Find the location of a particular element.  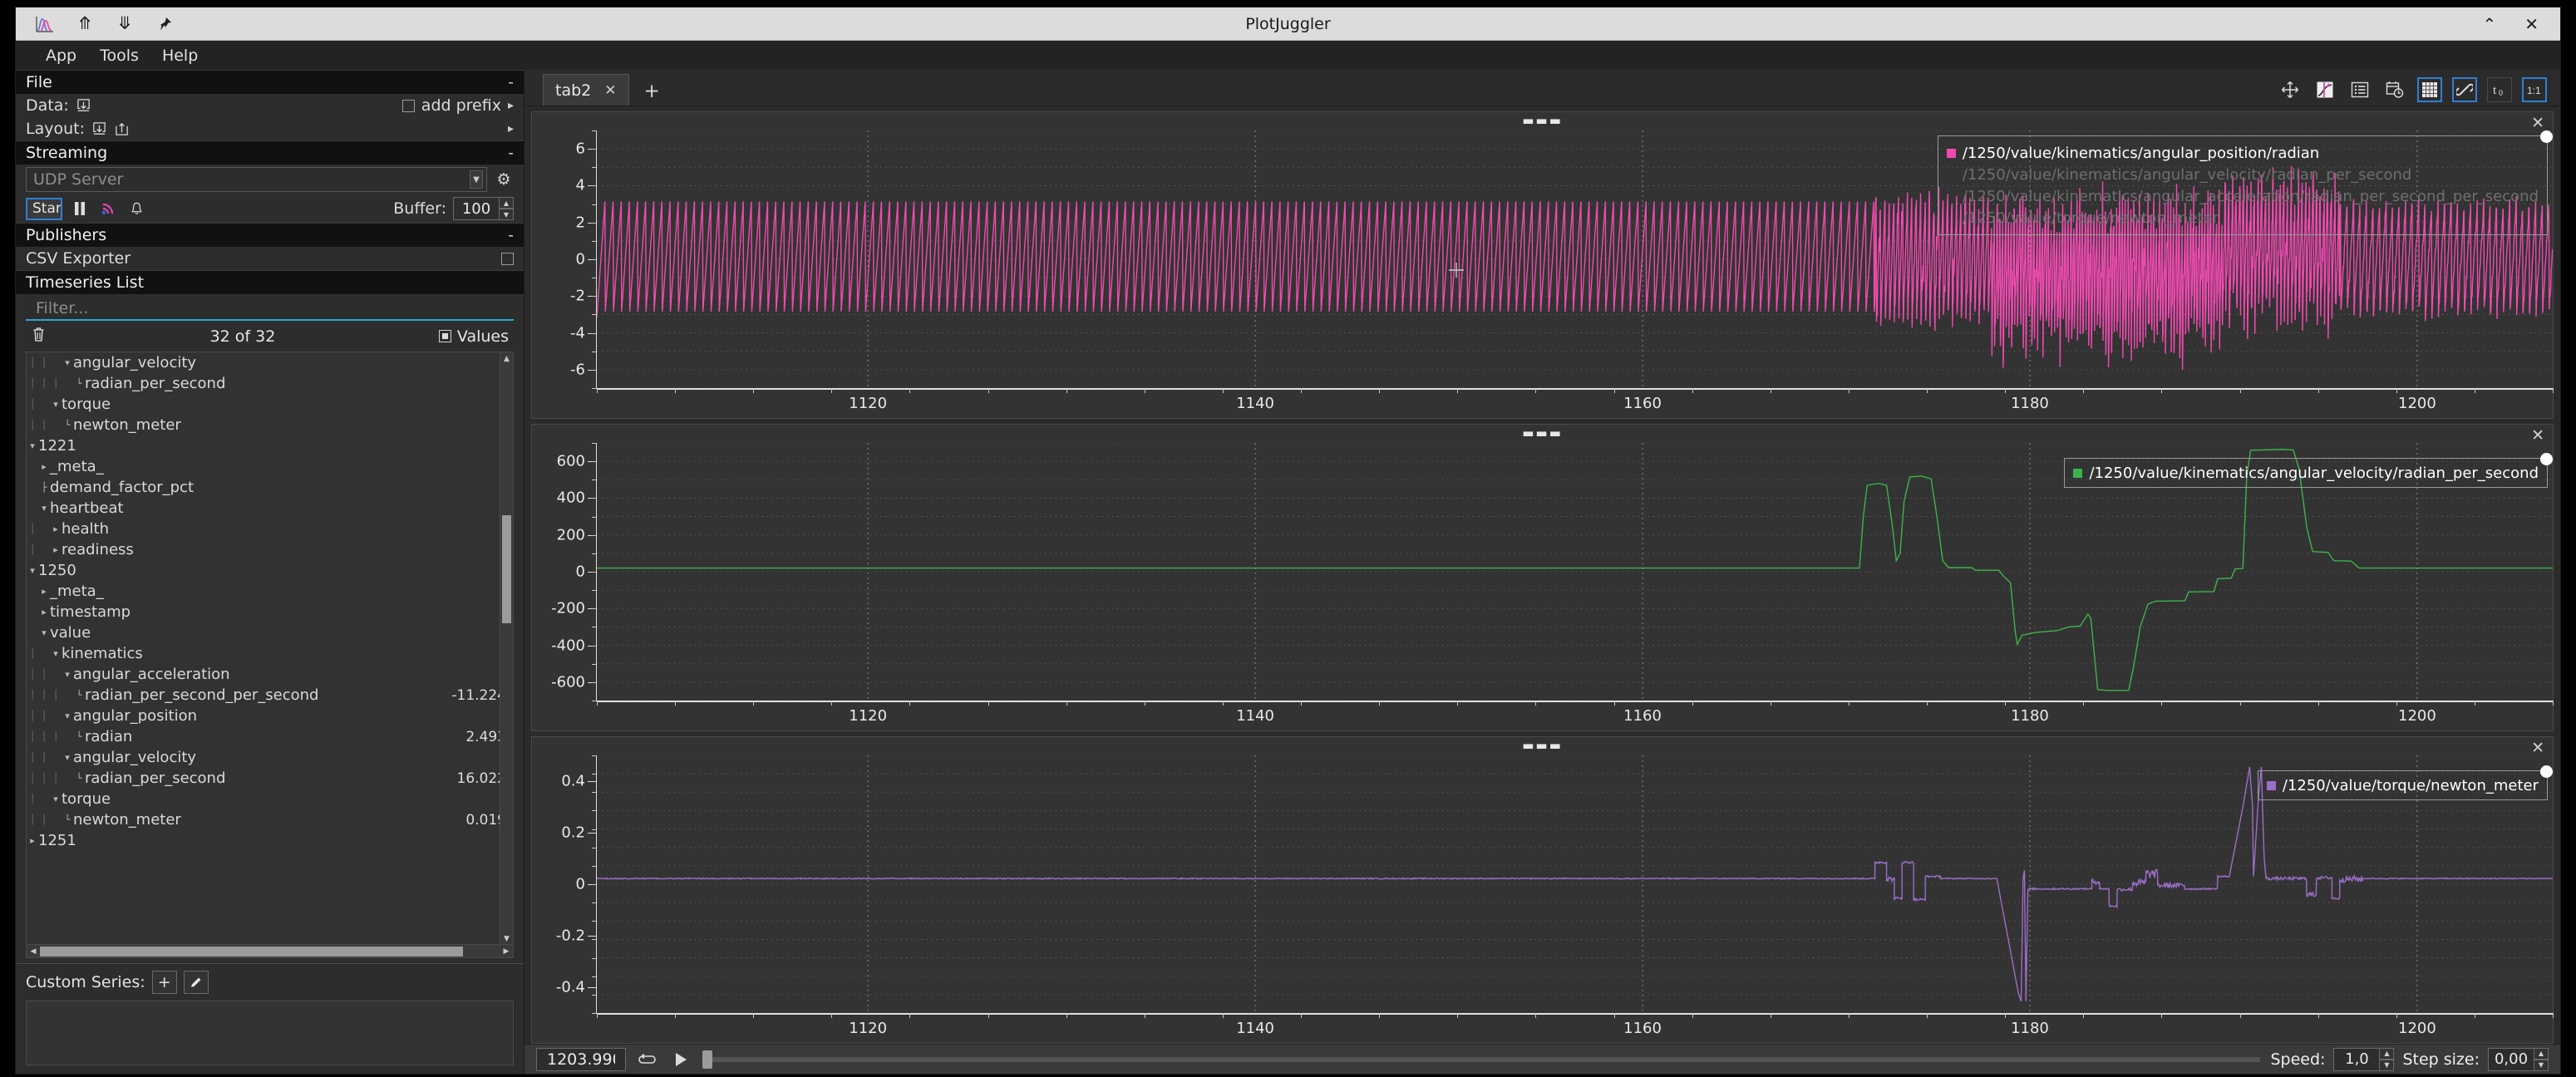

notification-bell-icon is located at coordinates (136, 208).